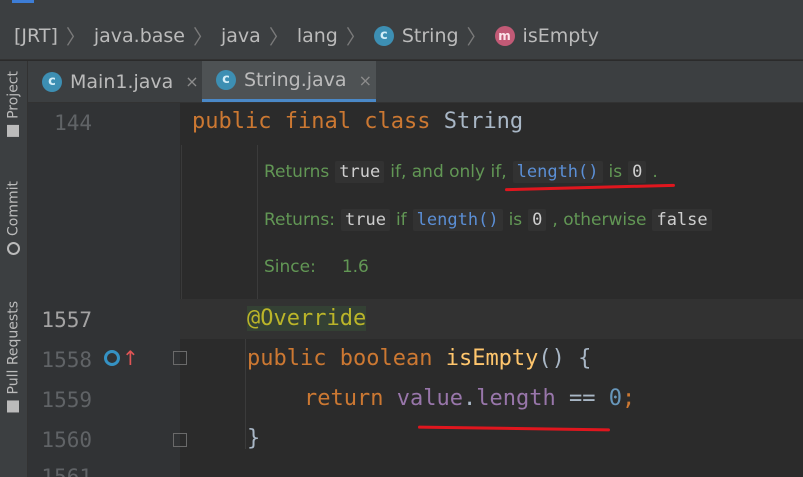 This screenshot has height=477, width=803. Describe the element at coordinates (317, 36) in the screenshot. I see `breadcrumb-lang: lang` at that location.